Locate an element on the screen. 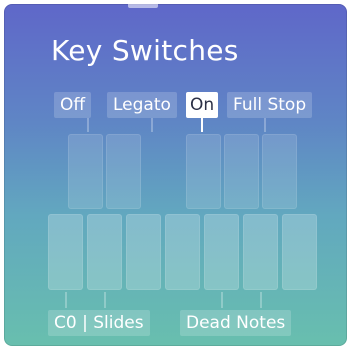  keyswitch-chip-c0-slides: C0 | Slides is located at coordinates (99, 323).